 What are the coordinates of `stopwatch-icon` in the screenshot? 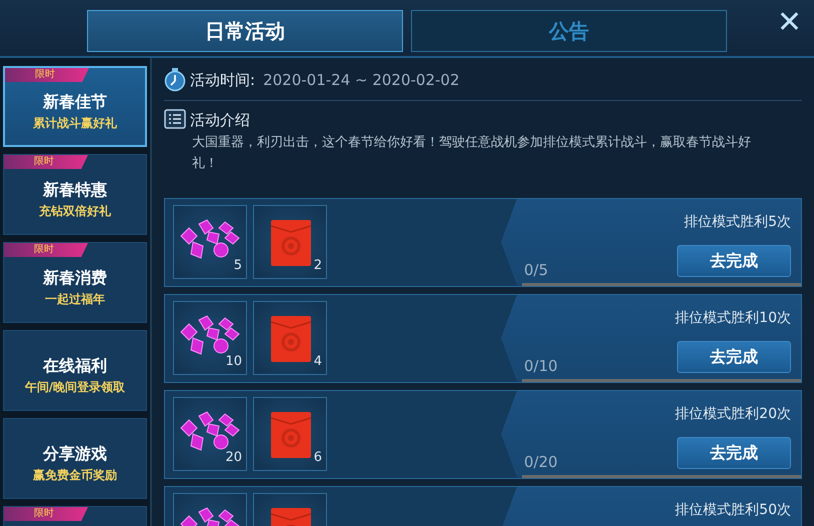 It's located at (175, 80).